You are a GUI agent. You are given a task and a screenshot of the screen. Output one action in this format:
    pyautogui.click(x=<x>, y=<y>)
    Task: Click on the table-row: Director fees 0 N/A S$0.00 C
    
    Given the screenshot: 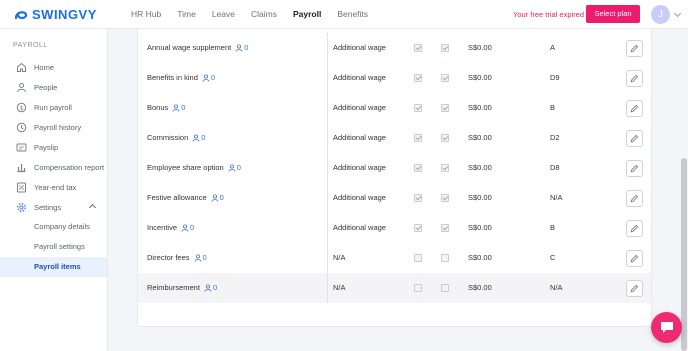 What is the action you would take?
    pyautogui.click(x=394, y=258)
    